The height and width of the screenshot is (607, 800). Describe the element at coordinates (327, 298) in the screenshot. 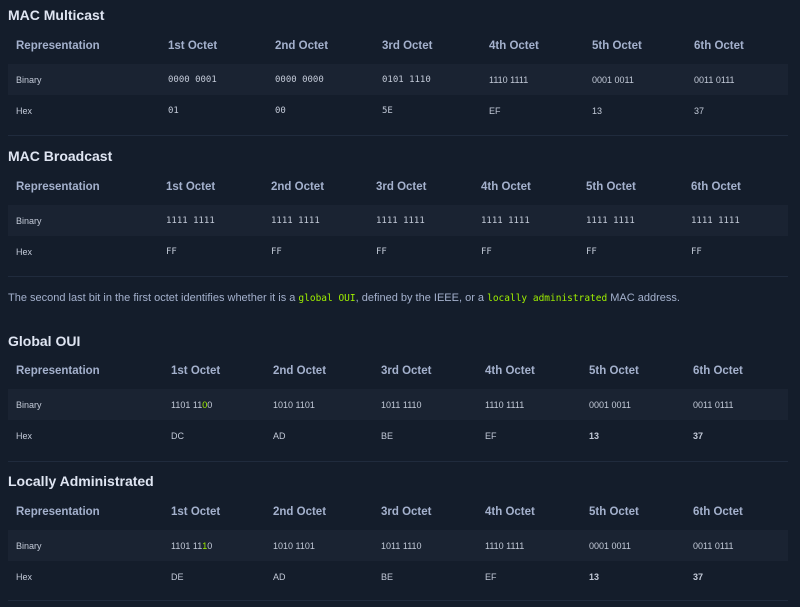

I see `inline-code: global OUI` at that location.